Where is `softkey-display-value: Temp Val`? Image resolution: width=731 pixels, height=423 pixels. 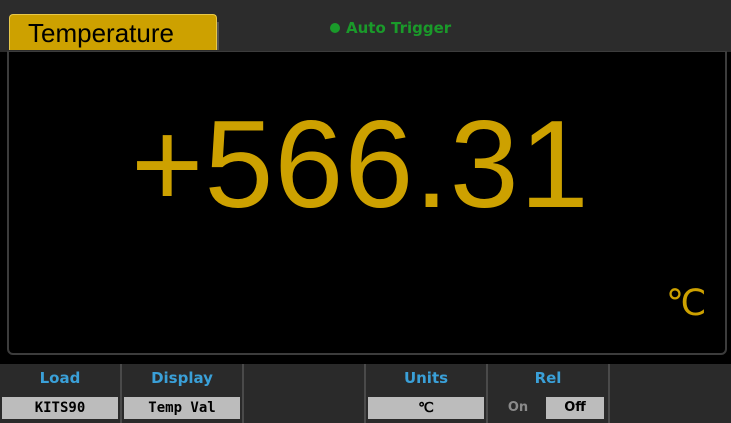 softkey-display-value: Temp Val is located at coordinates (182, 408).